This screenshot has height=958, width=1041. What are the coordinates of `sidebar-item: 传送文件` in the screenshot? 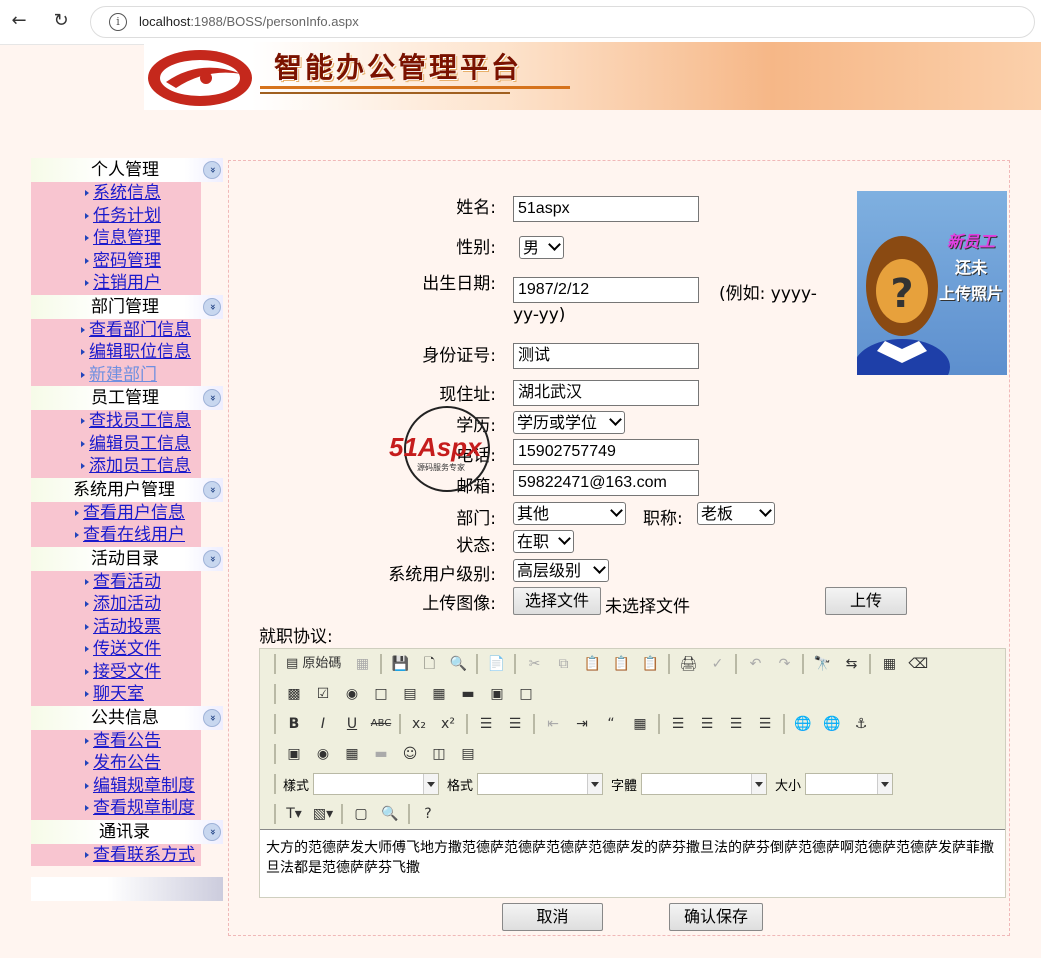 It's located at (116, 649).